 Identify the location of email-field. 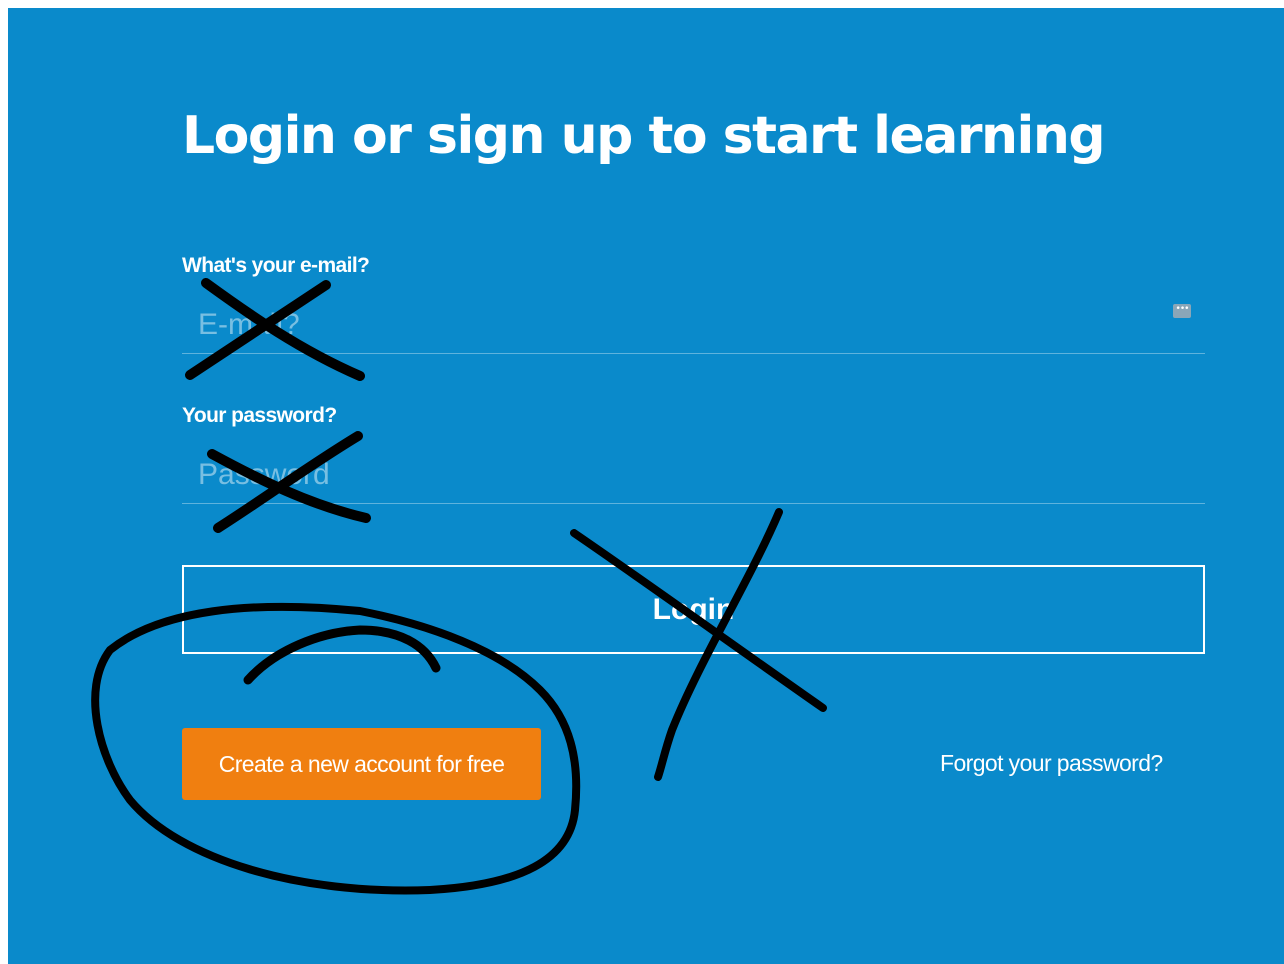
(693, 325).